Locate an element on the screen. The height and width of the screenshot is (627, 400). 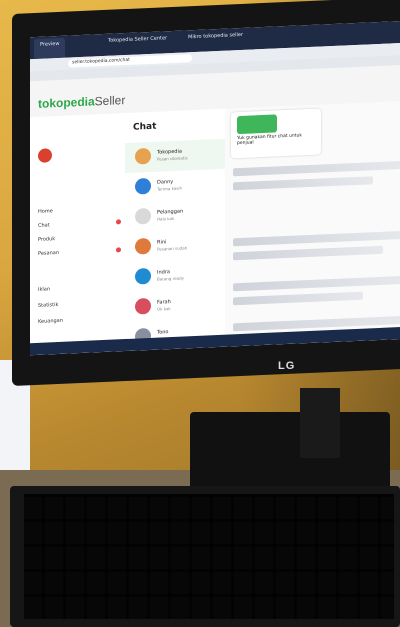
chat-contact-name: Tokopedia is located at coordinates (169, 152).